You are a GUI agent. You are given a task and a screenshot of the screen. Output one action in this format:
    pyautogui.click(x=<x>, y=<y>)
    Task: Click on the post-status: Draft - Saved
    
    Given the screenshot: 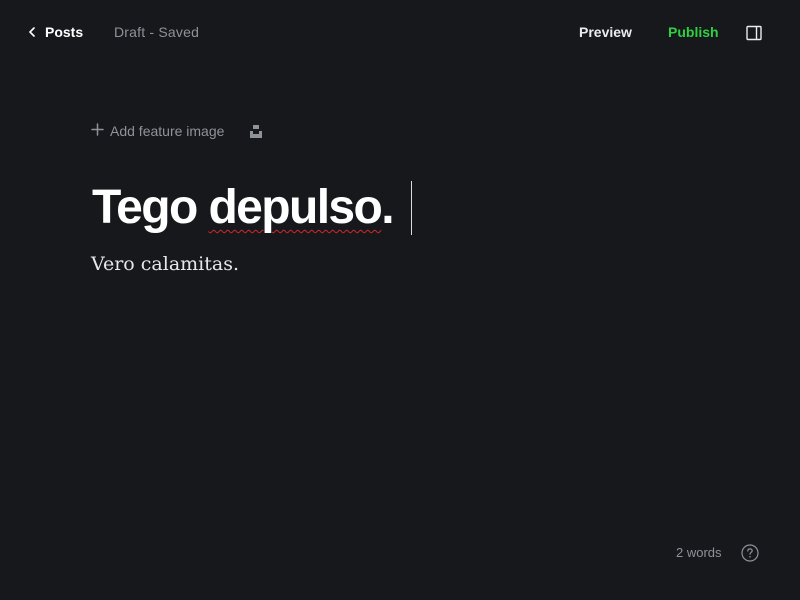 What is the action you would take?
    pyautogui.click(x=157, y=32)
    